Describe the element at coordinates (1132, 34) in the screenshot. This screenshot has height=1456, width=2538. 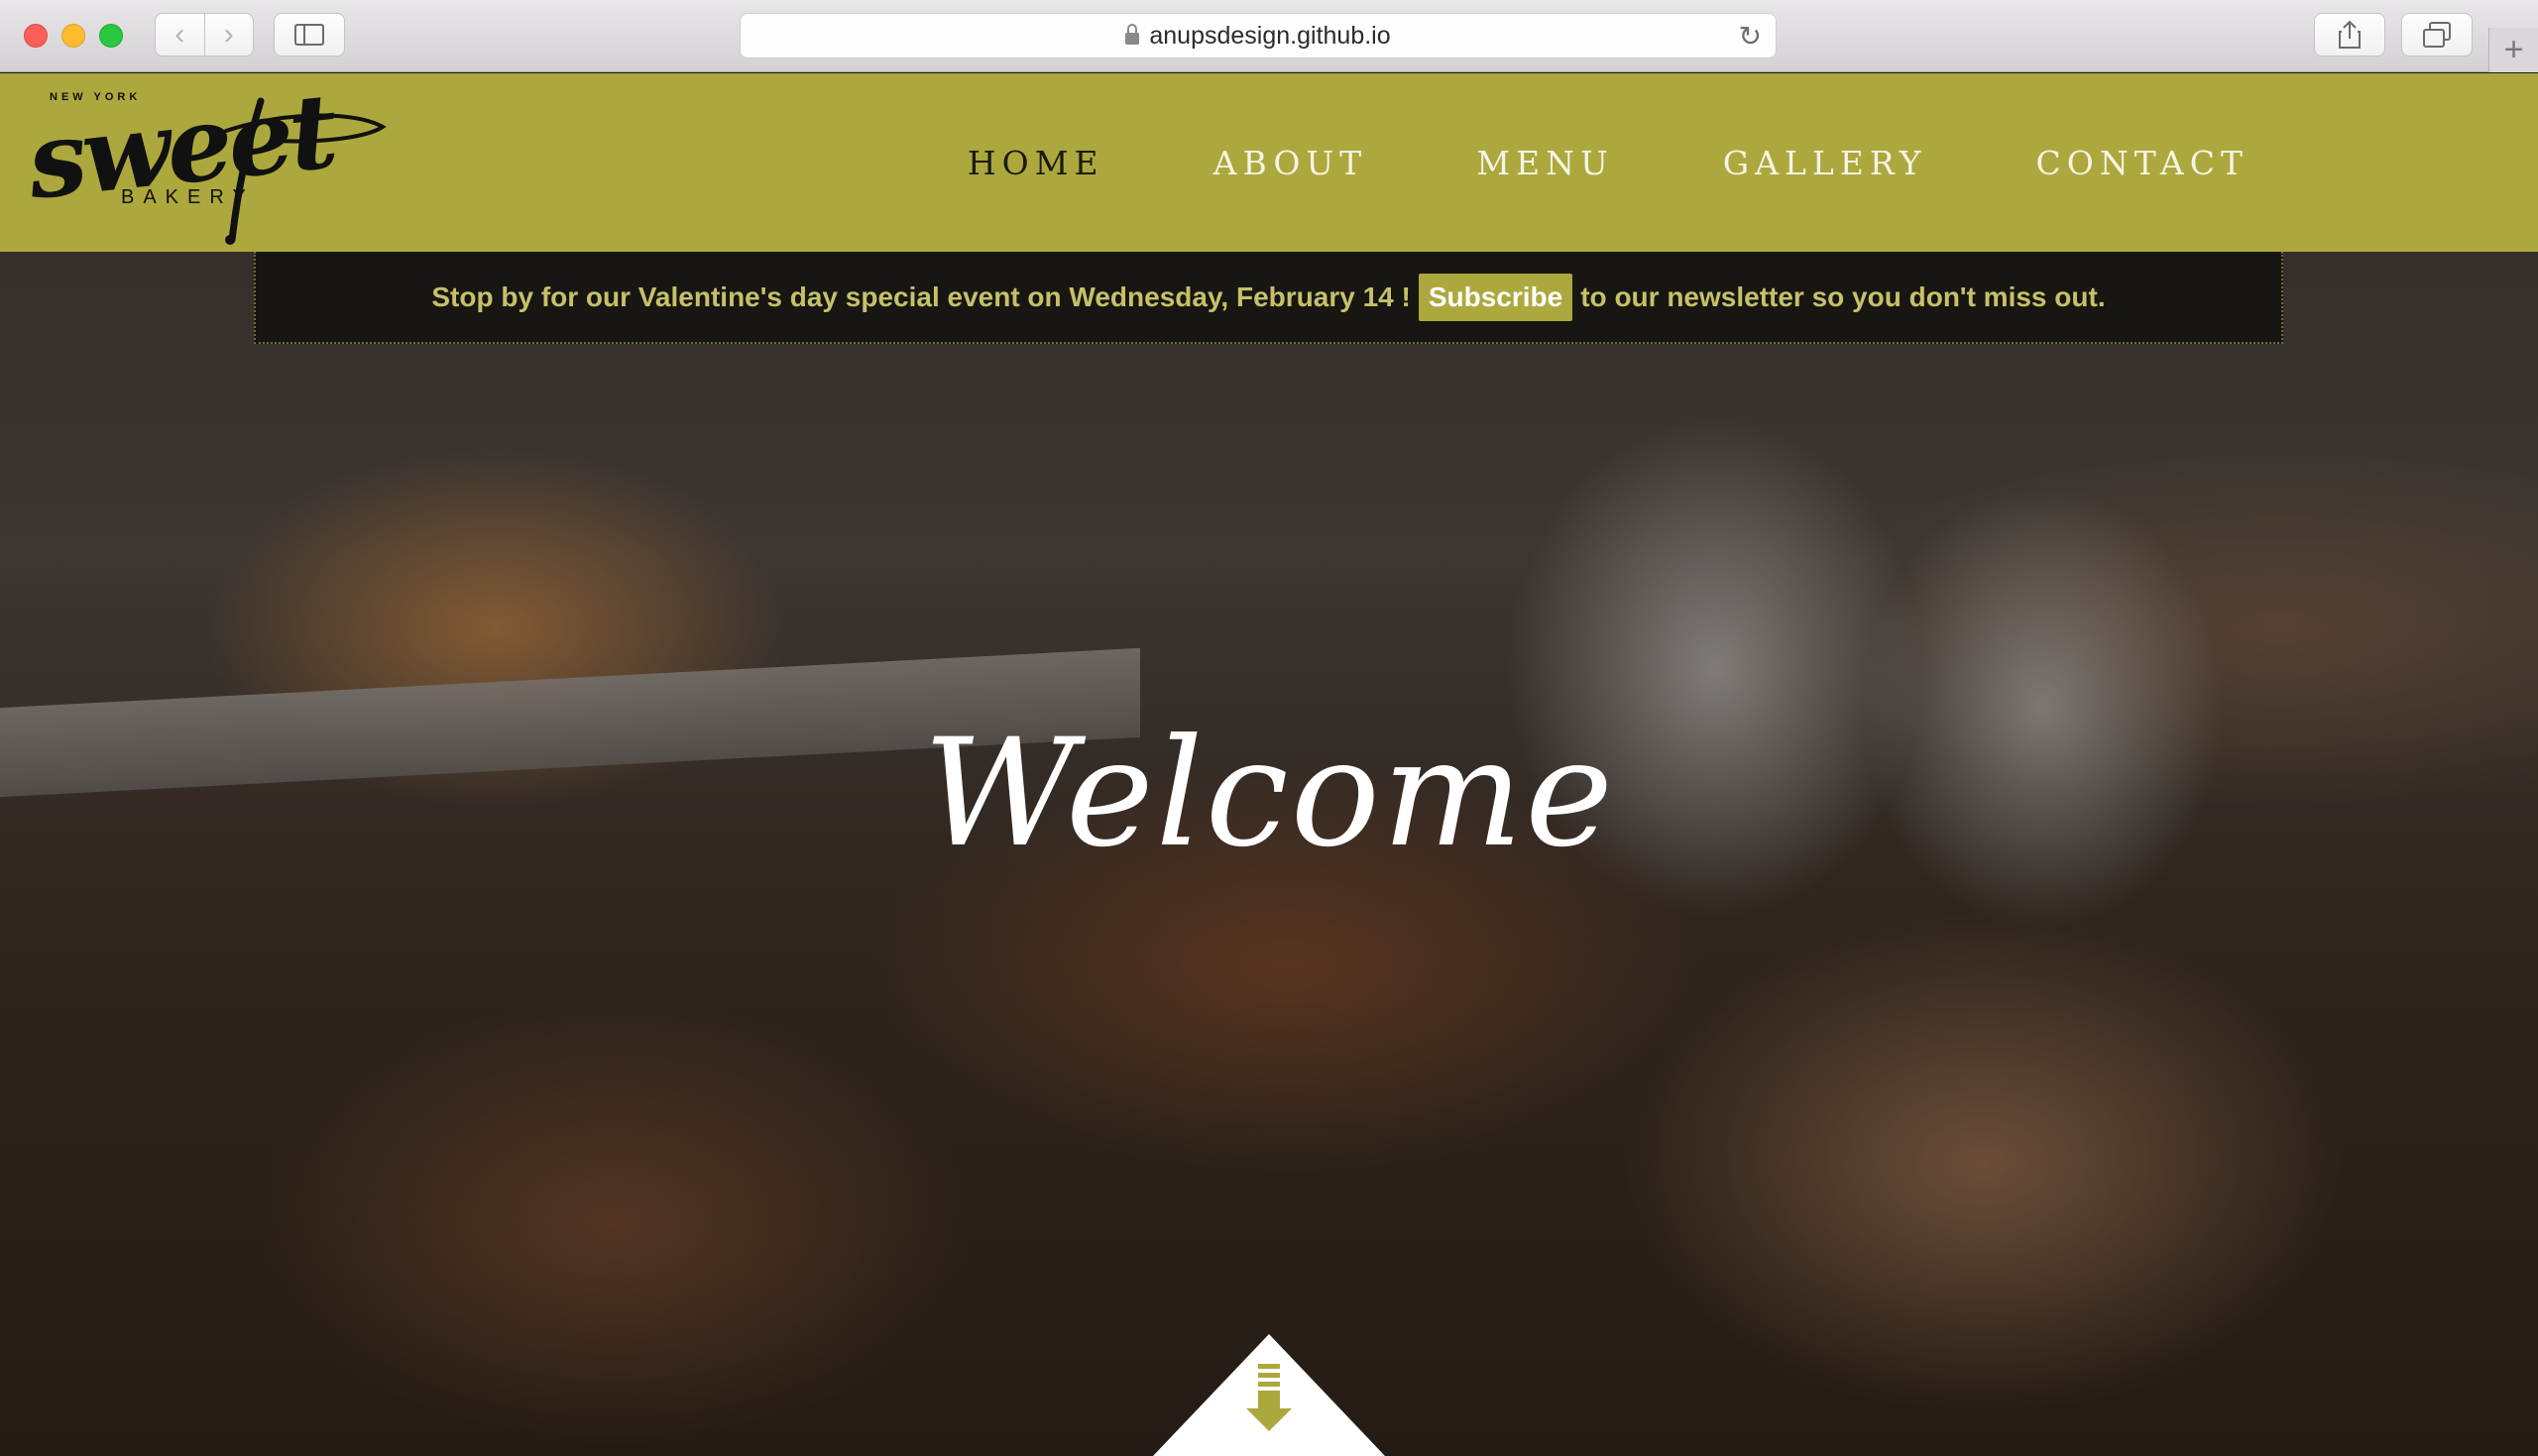
I see `lock-icon` at that location.